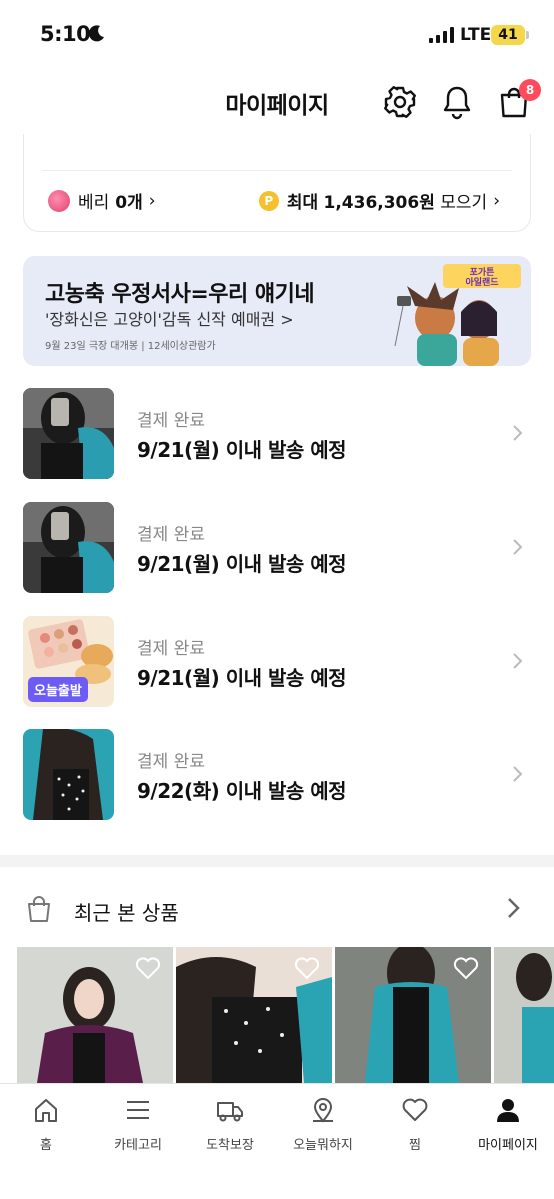 The image size is (554, 1199). I want to click on network-label: LTE, so click(476, 35).